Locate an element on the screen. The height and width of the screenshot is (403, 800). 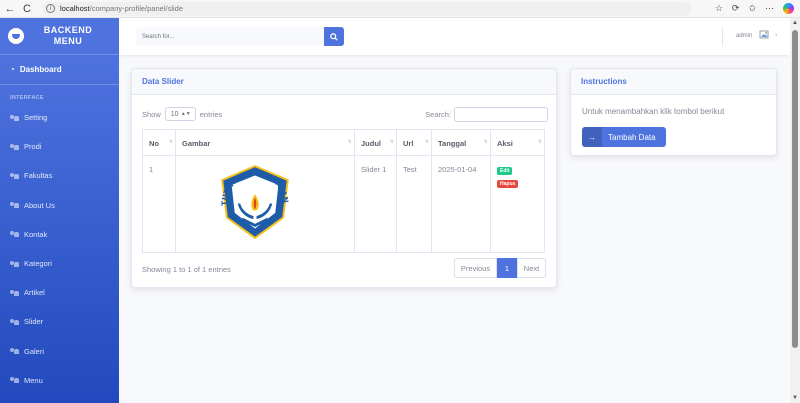
table-search: Search: is located at coordinates (486, 114).